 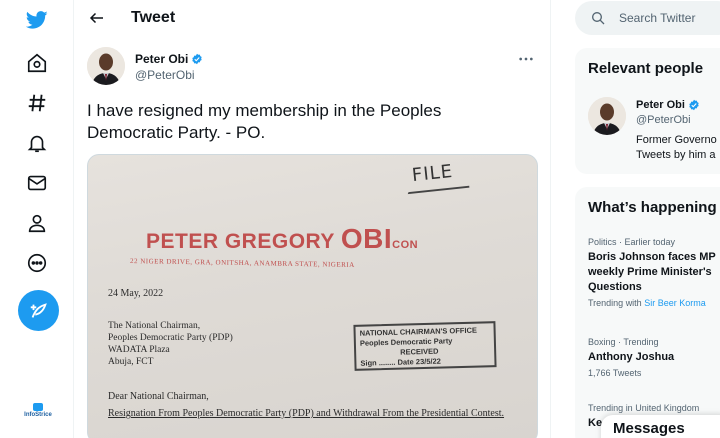 I want to click on header: Tweet, so click(x=312, y=18).